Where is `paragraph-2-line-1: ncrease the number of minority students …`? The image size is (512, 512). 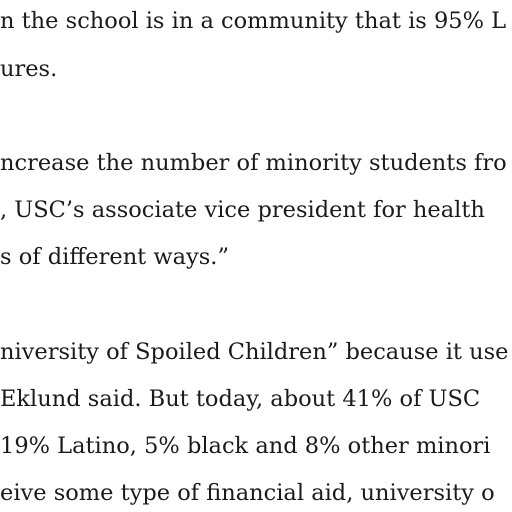 paragraph-2-line-1: ncrease the number of minority students … is located at coordinates (253, 163).